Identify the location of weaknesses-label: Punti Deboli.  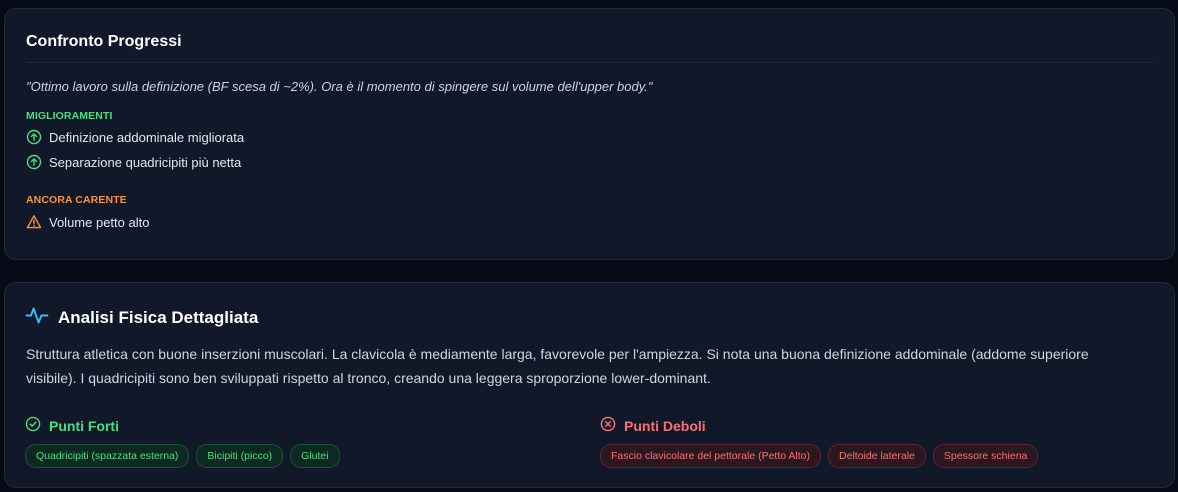
(665, 425).